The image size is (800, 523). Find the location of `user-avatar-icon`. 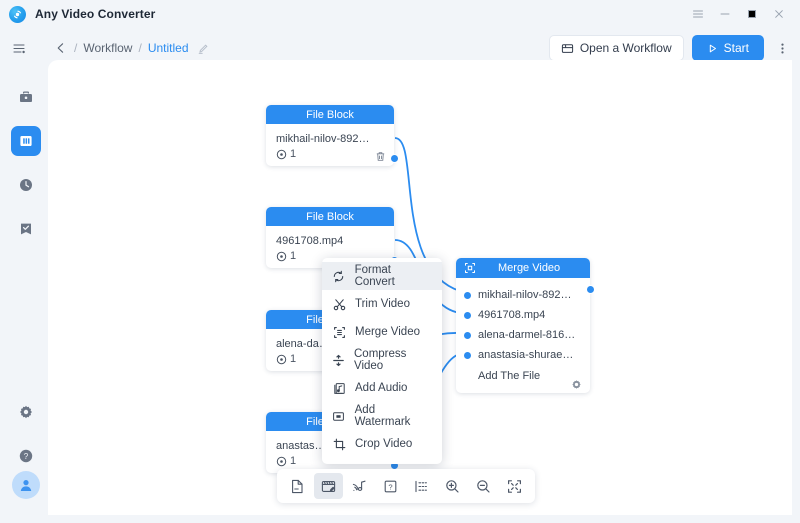

user-avatar-icon is located at coordinates (26, 485).